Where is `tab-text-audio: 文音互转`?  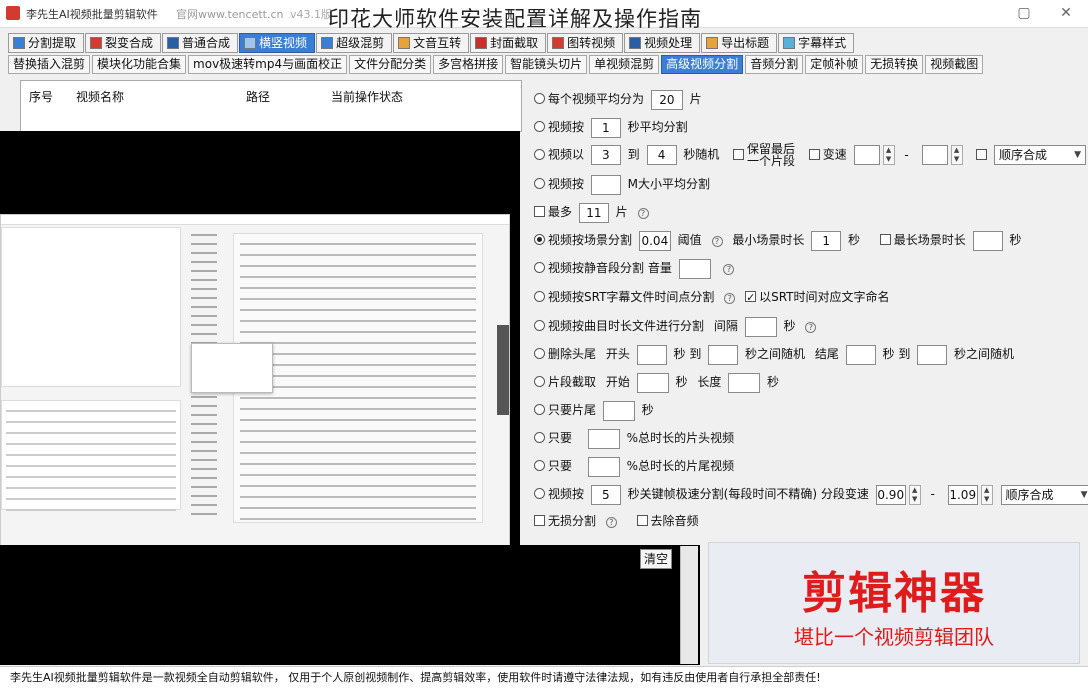 tab-text-audio: 文音互转 is located at coordinates (431, 43).